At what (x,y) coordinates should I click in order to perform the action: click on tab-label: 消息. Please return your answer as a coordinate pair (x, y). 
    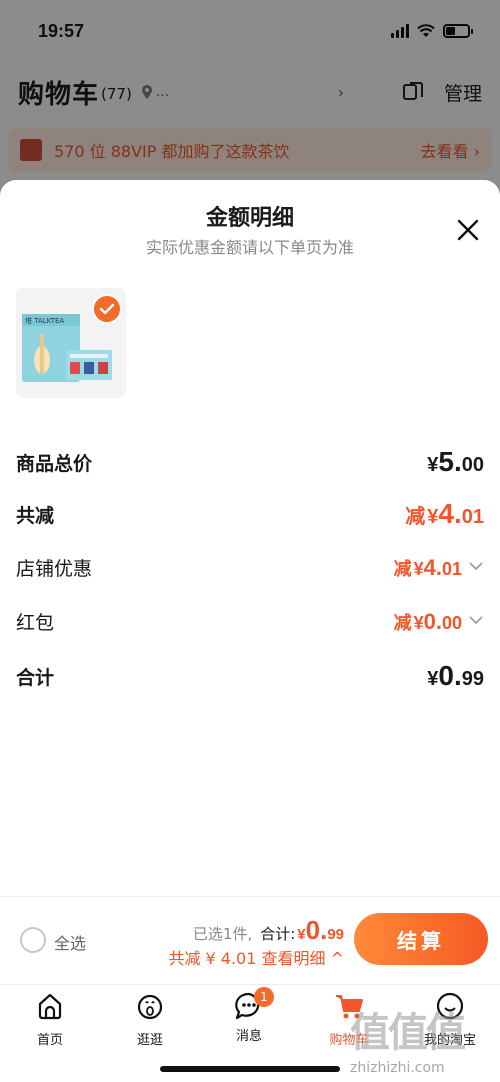
    Looking at the image, I should click on (248, 1036).